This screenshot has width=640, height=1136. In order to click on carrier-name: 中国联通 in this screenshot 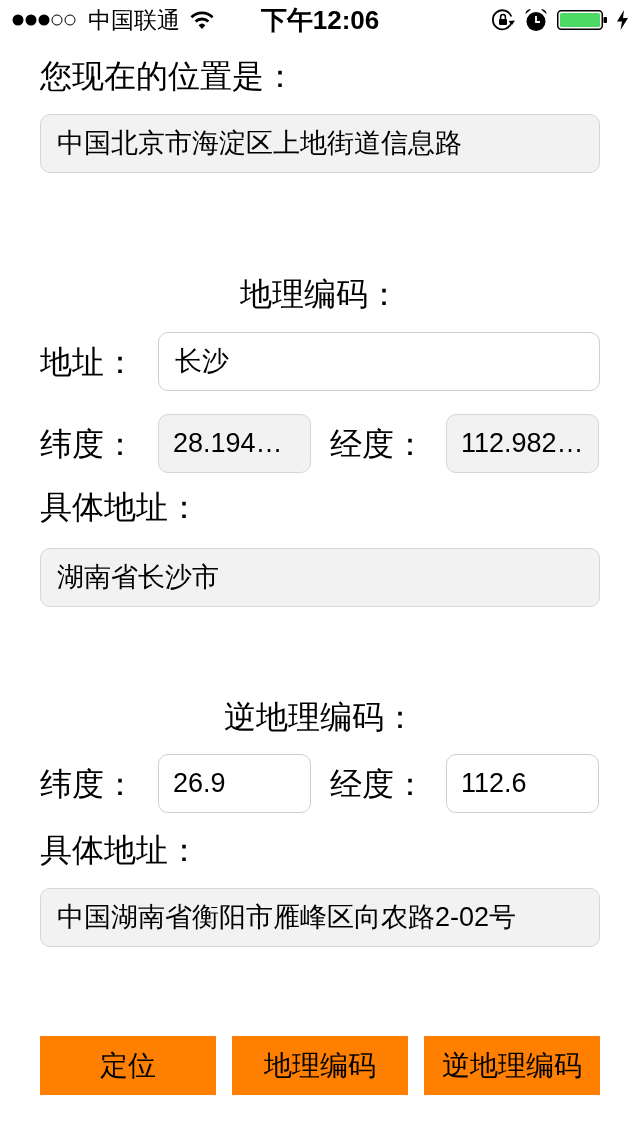, I will do `click(134, 20)`.